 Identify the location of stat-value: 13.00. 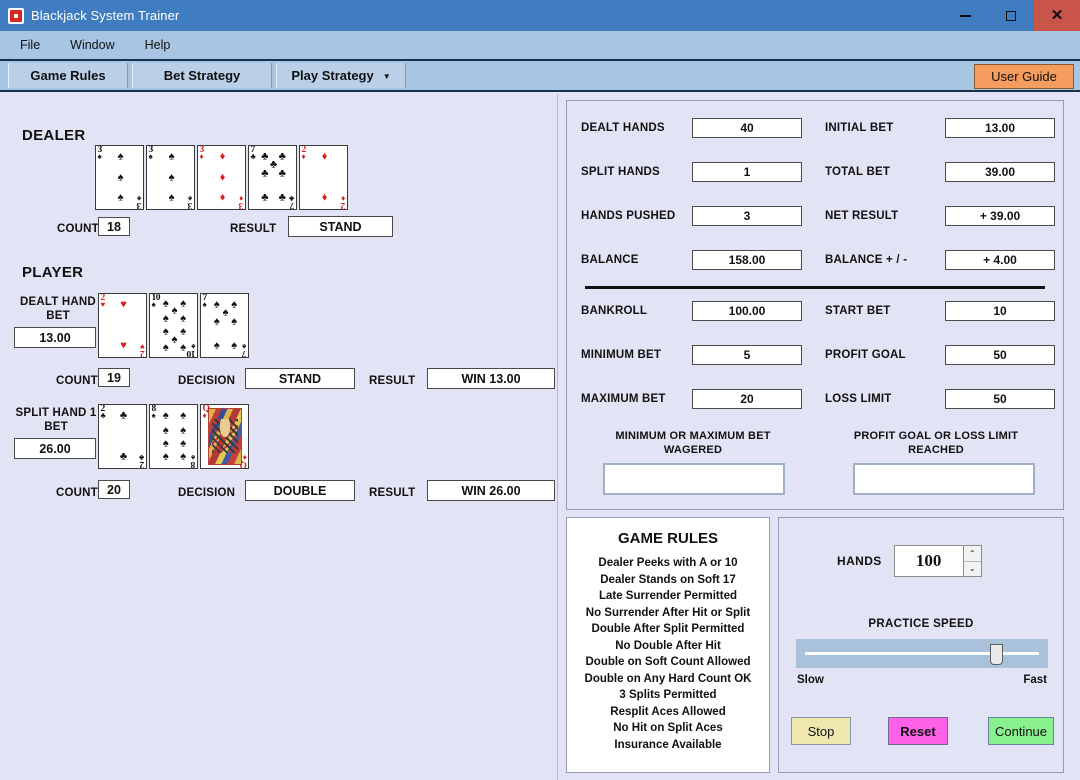
(1000, 128).